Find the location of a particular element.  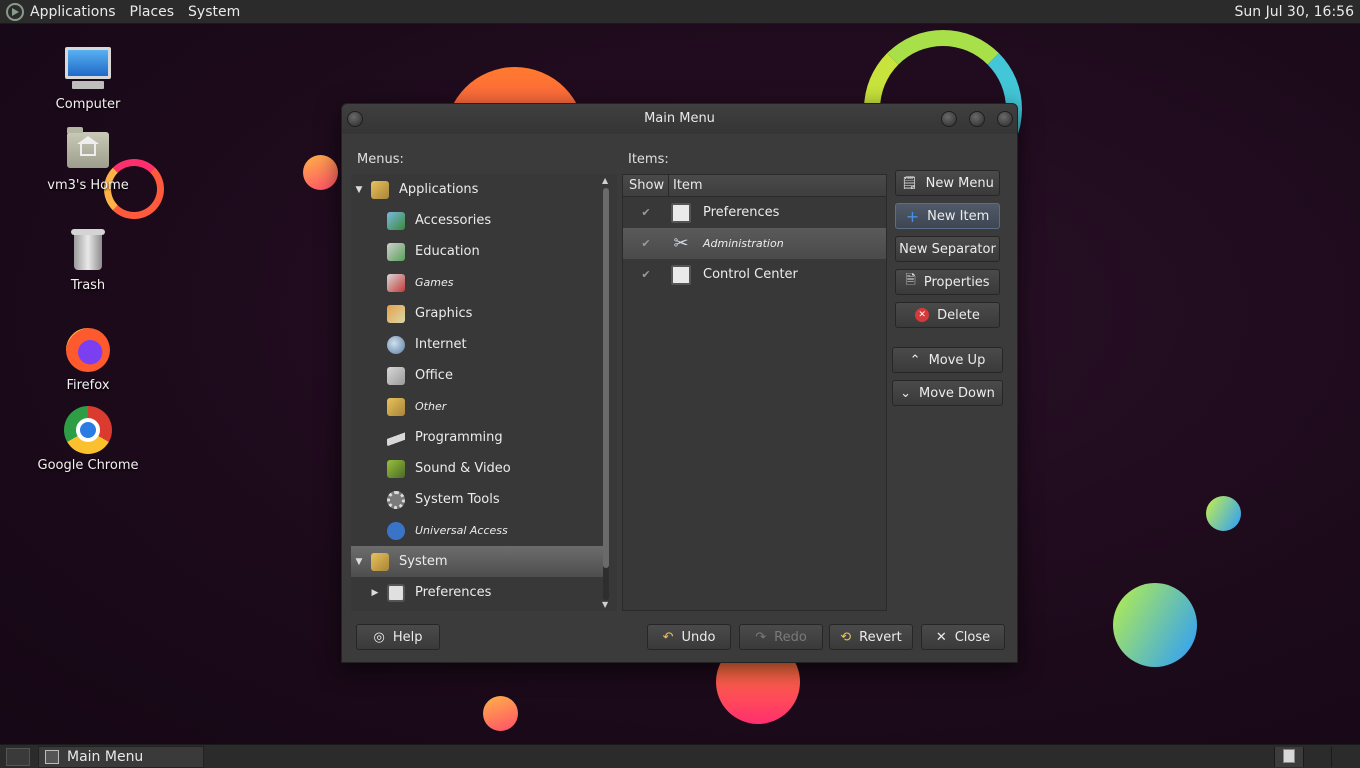

menu-system: System is located at coordinates (214, 12).